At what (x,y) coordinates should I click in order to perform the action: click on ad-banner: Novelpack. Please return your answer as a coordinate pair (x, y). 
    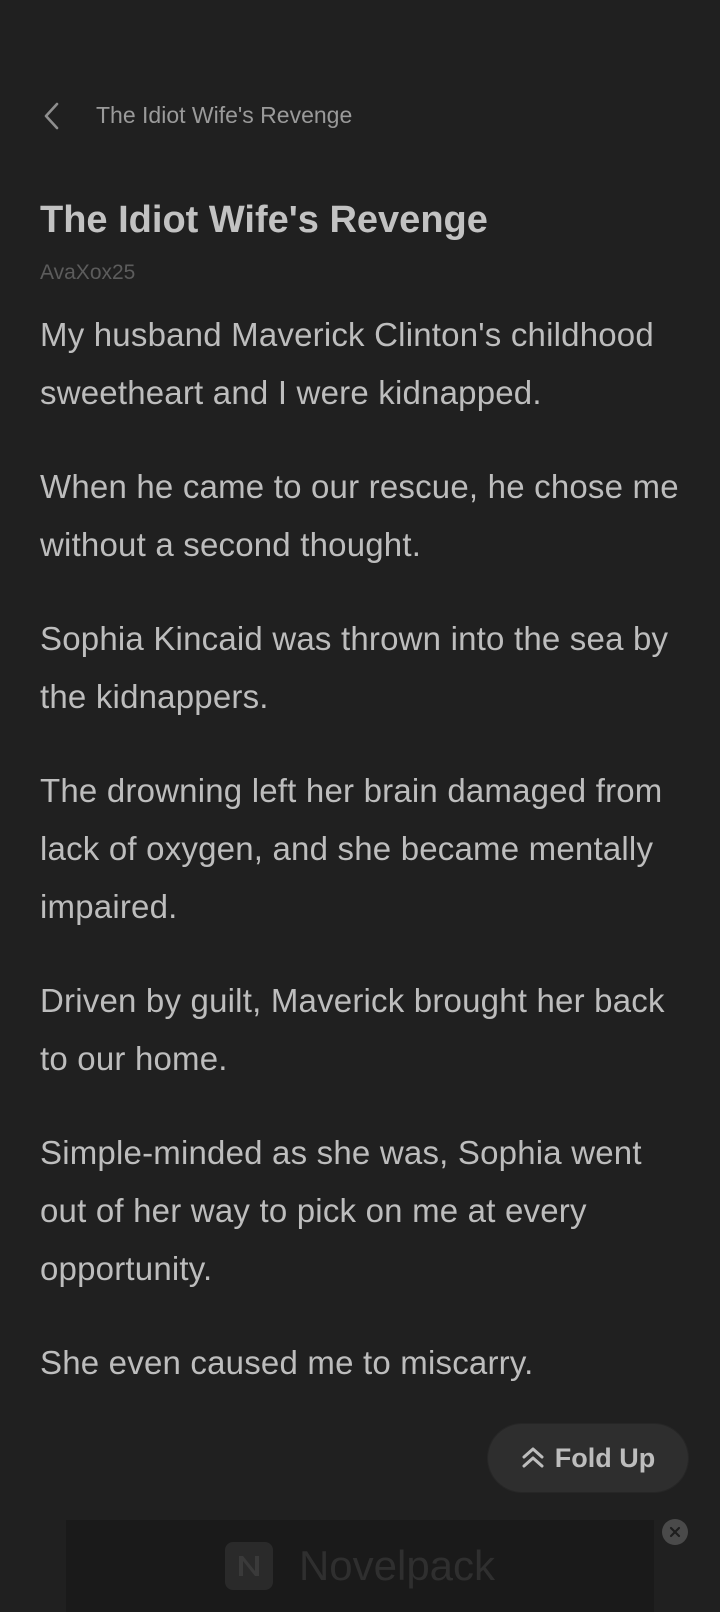
    Looking at the image, I should click on (360, 1566).